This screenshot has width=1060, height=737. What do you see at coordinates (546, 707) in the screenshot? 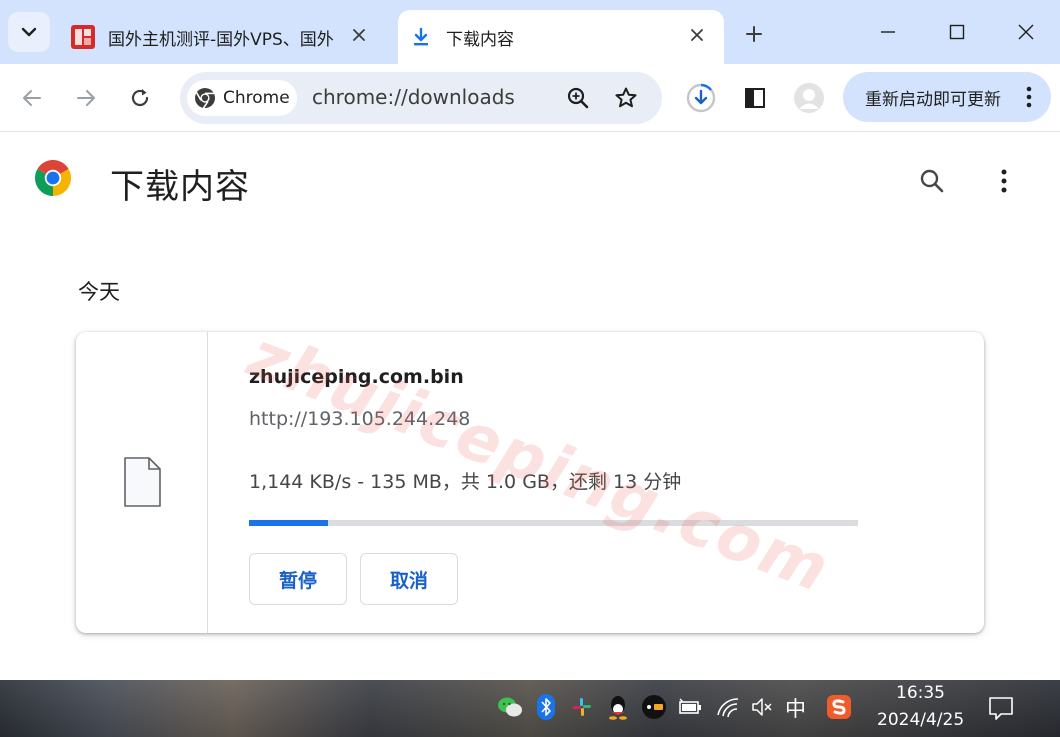
I see `bluetooth-icon` at bounding box center [546, 707].